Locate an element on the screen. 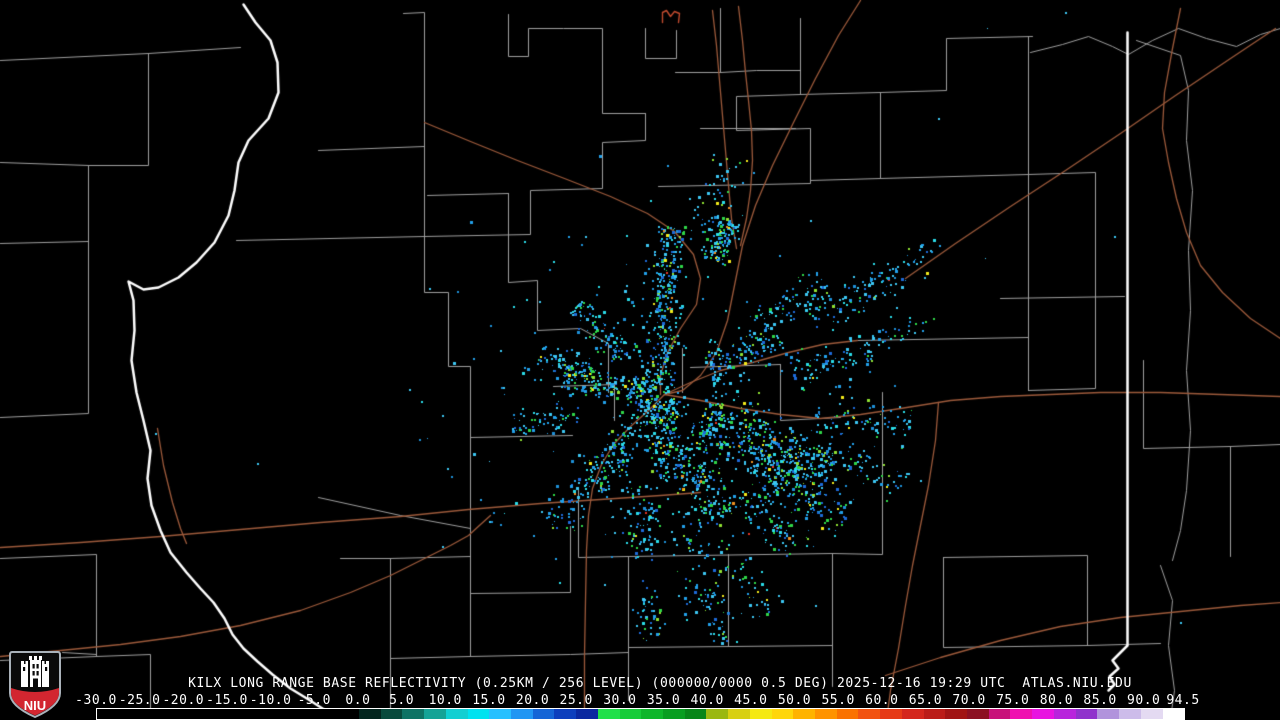  scale-label: 60.0 is located at coordinates (882, 700).